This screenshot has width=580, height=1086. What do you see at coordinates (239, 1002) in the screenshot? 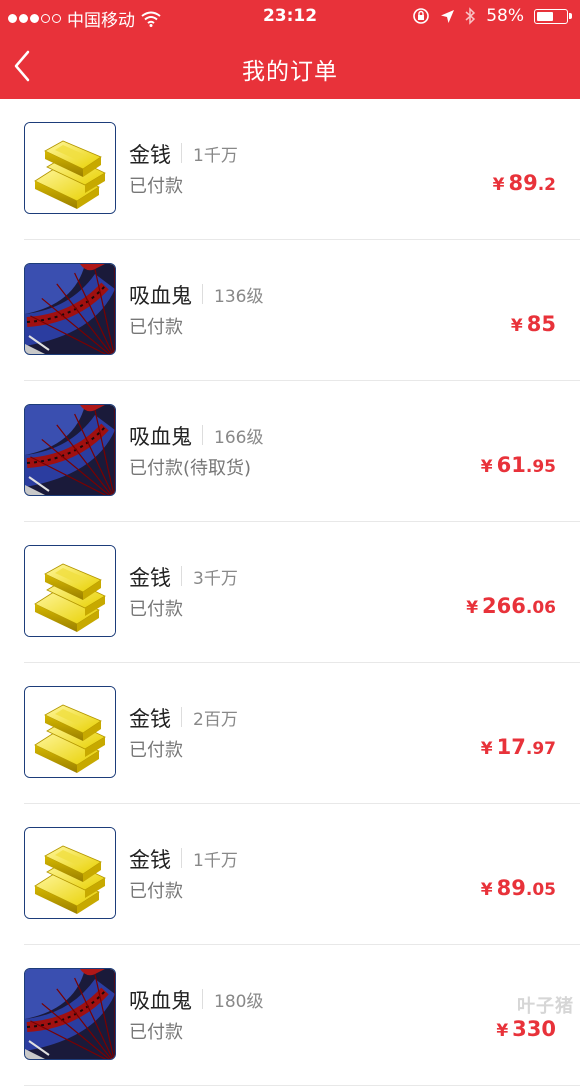
I see `order-detail: 180级` at bounding box center [239, 1002].